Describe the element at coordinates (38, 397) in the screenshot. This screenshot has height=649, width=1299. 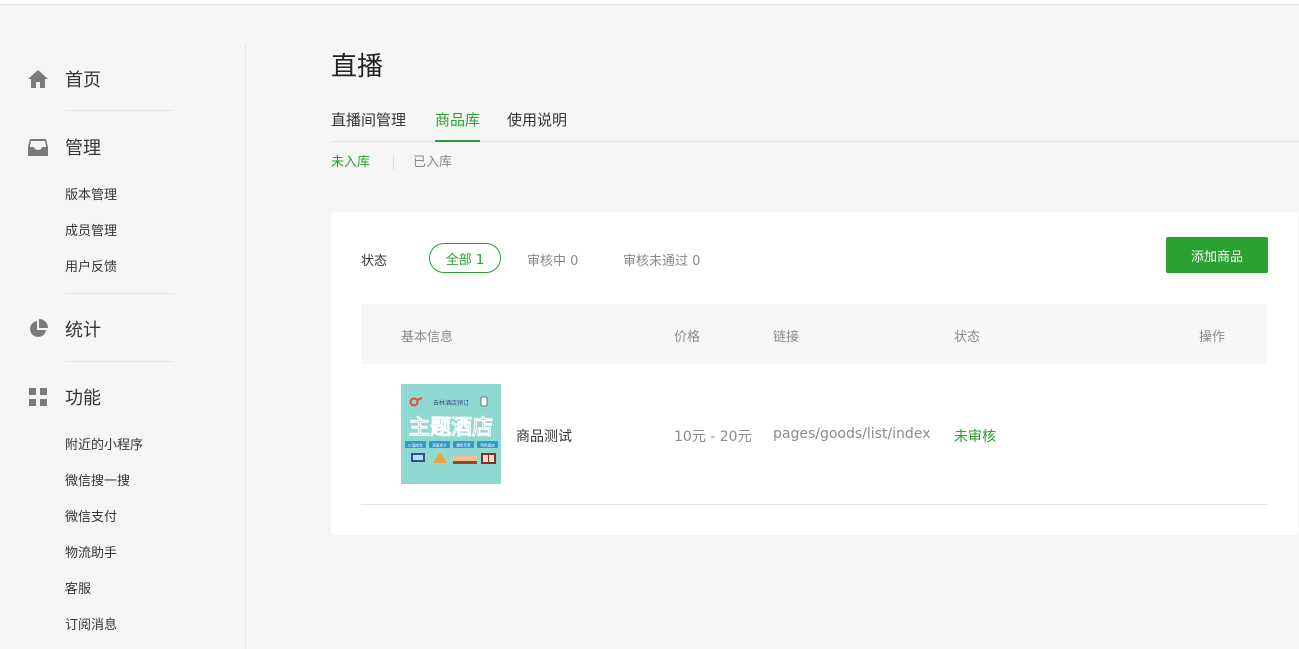
I see `grid-icon` at that location.